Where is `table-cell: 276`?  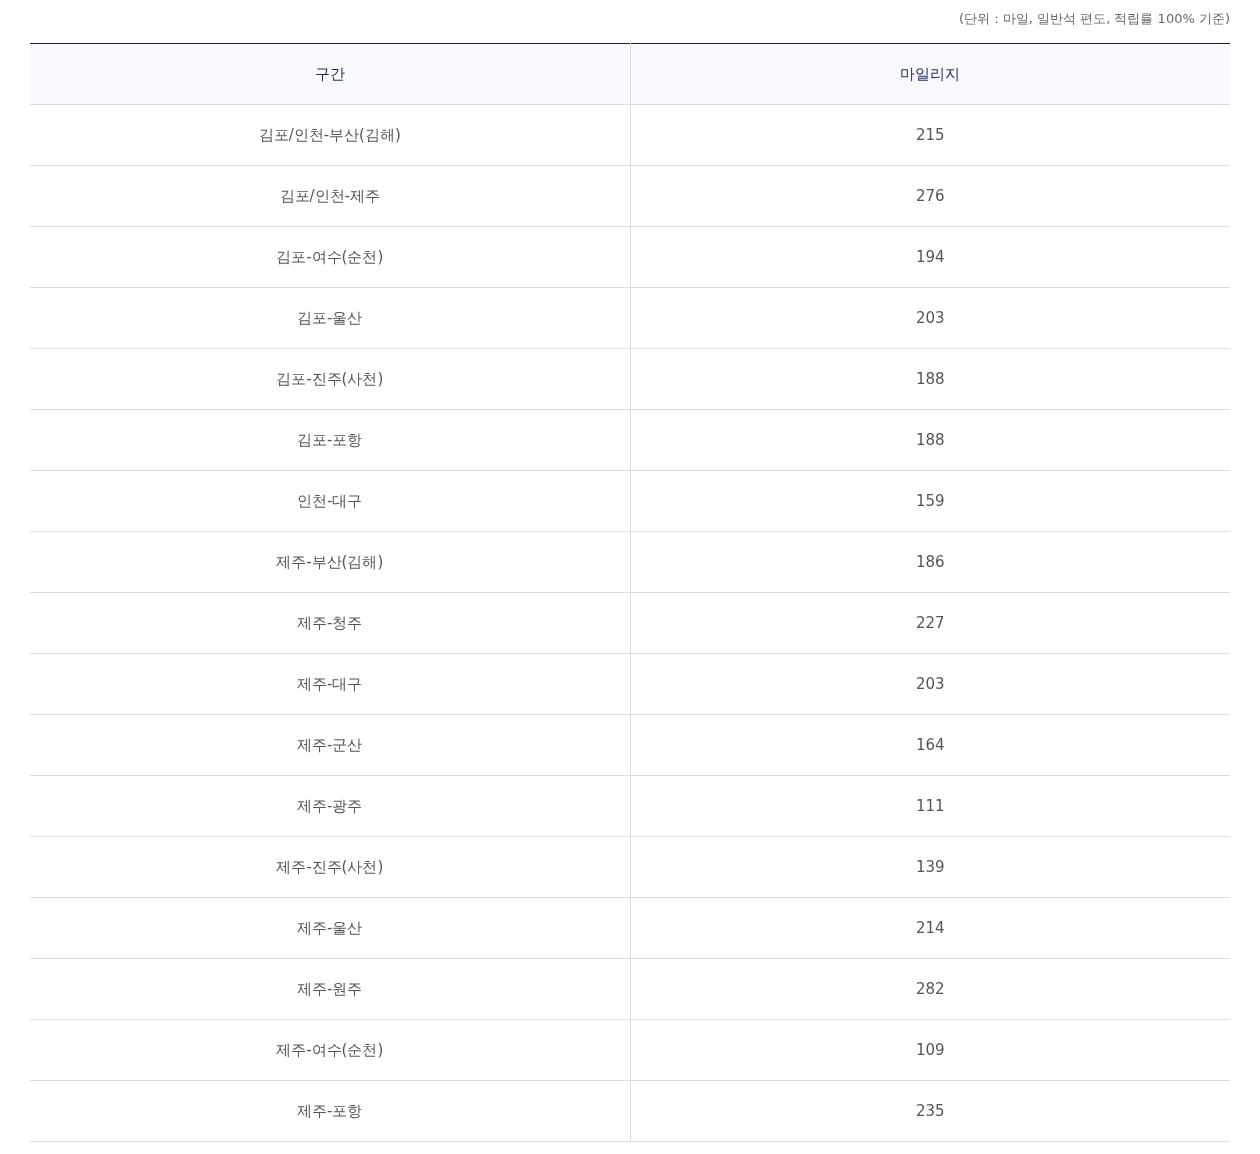
table-cell: 276 is located at coordinates (930, 196).